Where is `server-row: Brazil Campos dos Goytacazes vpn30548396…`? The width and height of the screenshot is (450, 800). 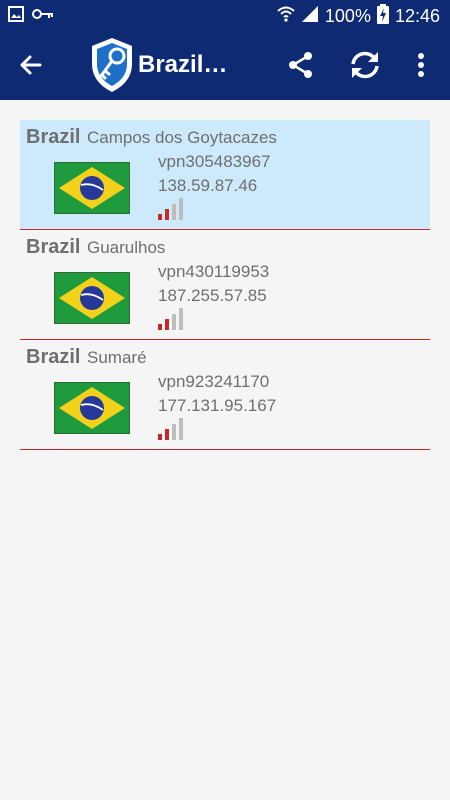
server-row: Brazil Campos dos Goytacazes vpn30548396… is located at coordinates (225, 175).